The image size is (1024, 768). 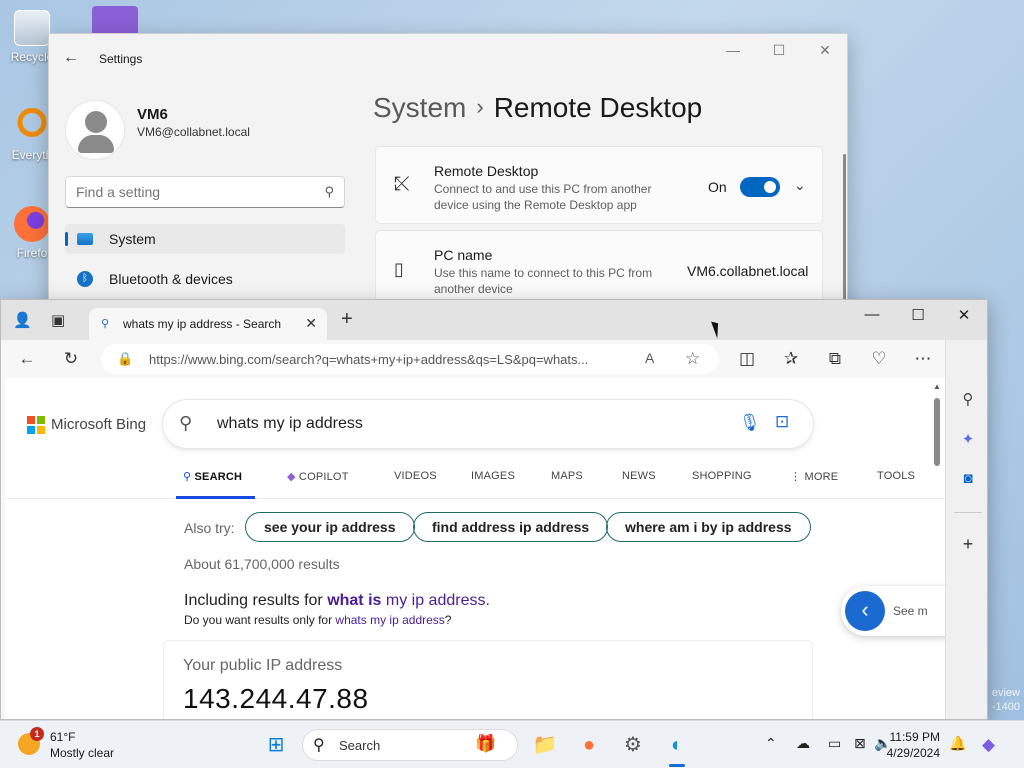 What do you see at coordinates (800, 185) in the screenshot?
I see `chevron-down-icon: ⌄` at bounding box center [800, 185].